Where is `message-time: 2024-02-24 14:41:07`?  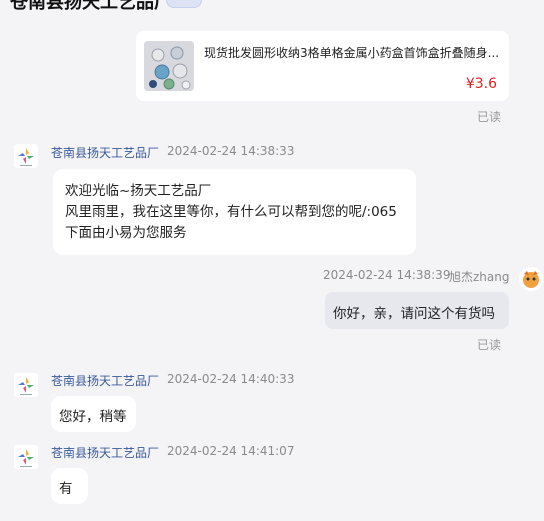 message-time: 2024-02-24 14:41:07 is located at coordinates (231, 451).